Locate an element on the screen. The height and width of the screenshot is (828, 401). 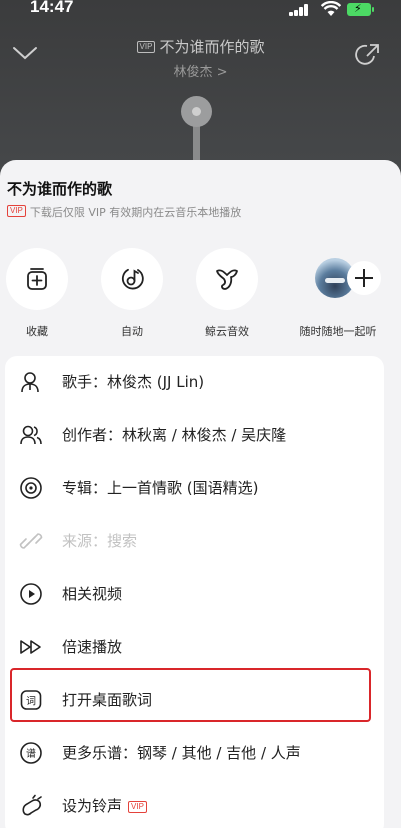
sheet-vip-notice-text: 下载后仅限 VIP 有效期内在云音乐本地播放 is located at coordinates (135, 212).